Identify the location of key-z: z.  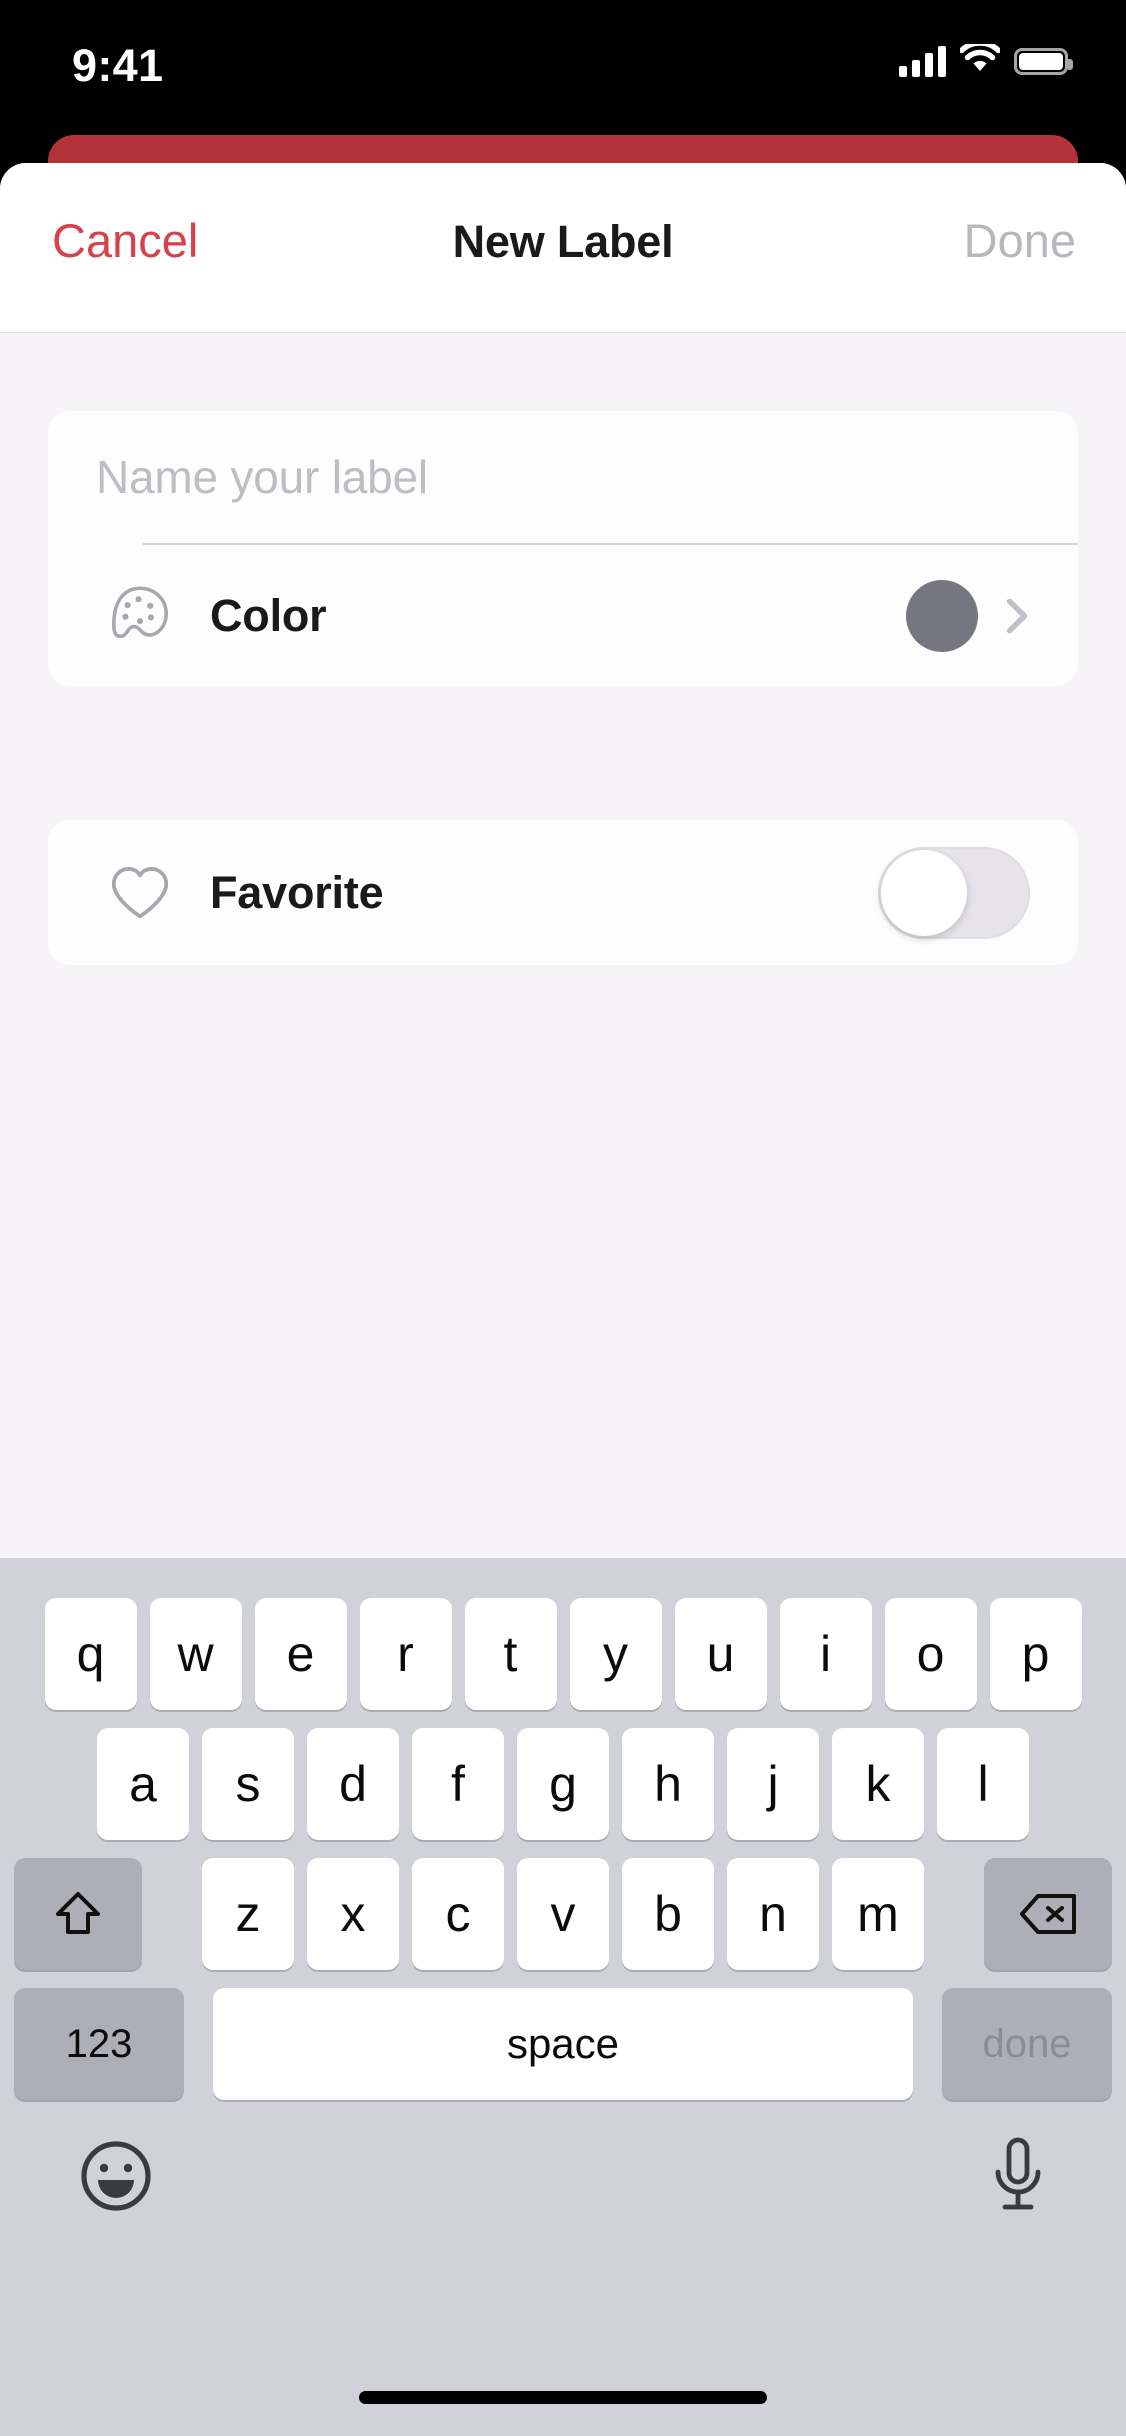
(248, 1914).